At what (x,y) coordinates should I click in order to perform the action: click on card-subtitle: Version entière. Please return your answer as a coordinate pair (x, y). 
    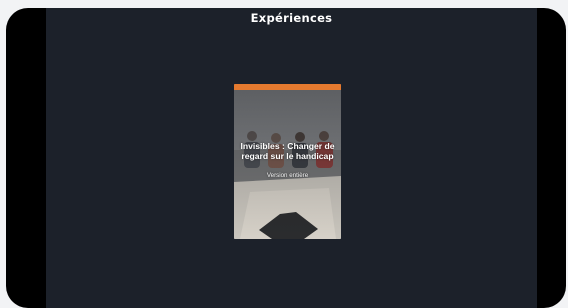
    Looking at the image, I should click on (287, 175).